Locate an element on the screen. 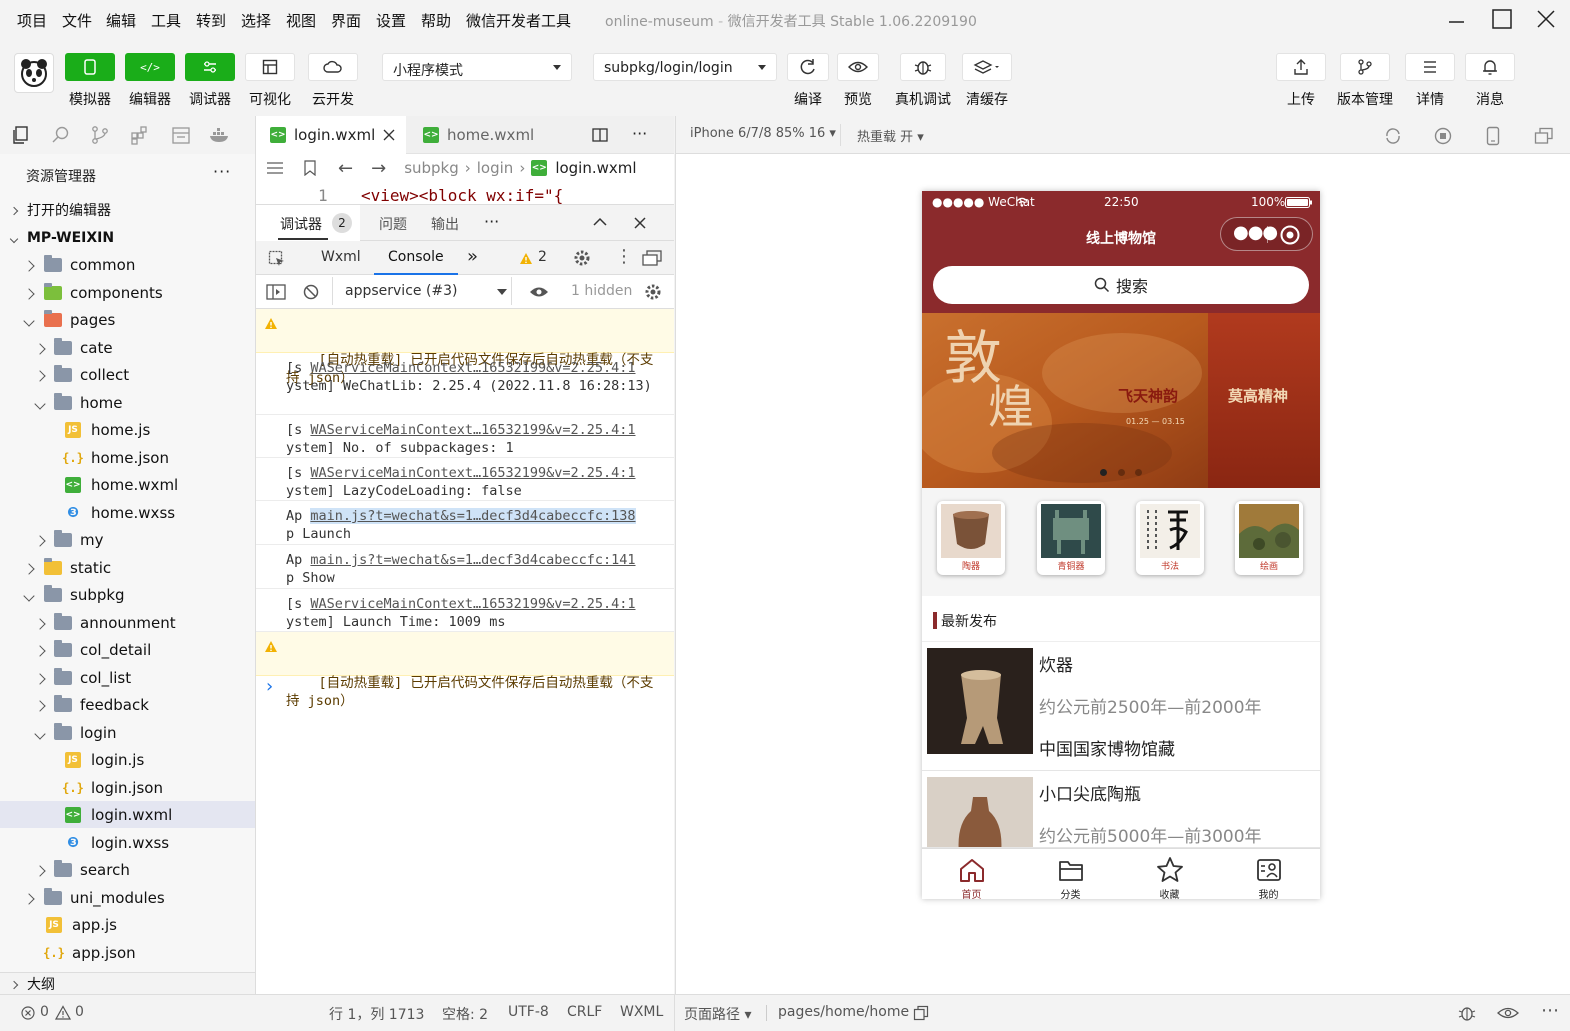  tree-folder-common: common is located at coordinates (127, 264).